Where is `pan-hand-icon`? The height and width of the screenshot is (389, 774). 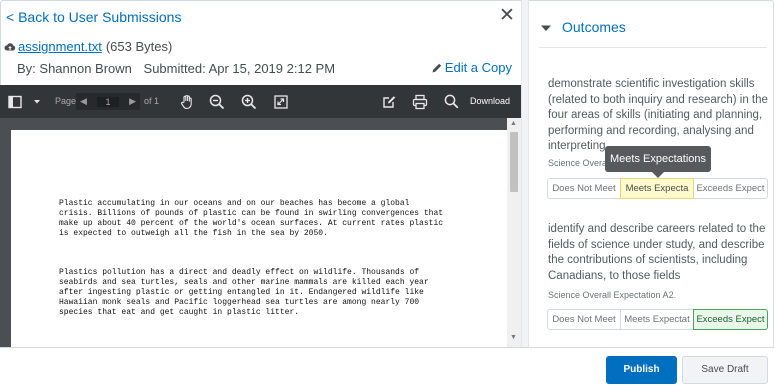 pan-hand-icon is located at coordinates (187, 101).